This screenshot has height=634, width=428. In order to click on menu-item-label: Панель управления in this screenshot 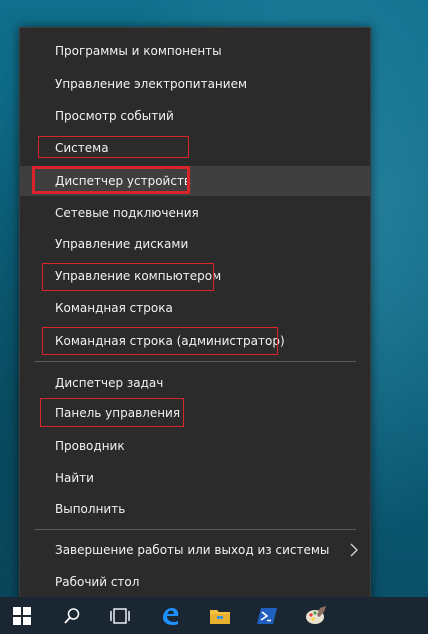, I will do `click(118, 413)`.